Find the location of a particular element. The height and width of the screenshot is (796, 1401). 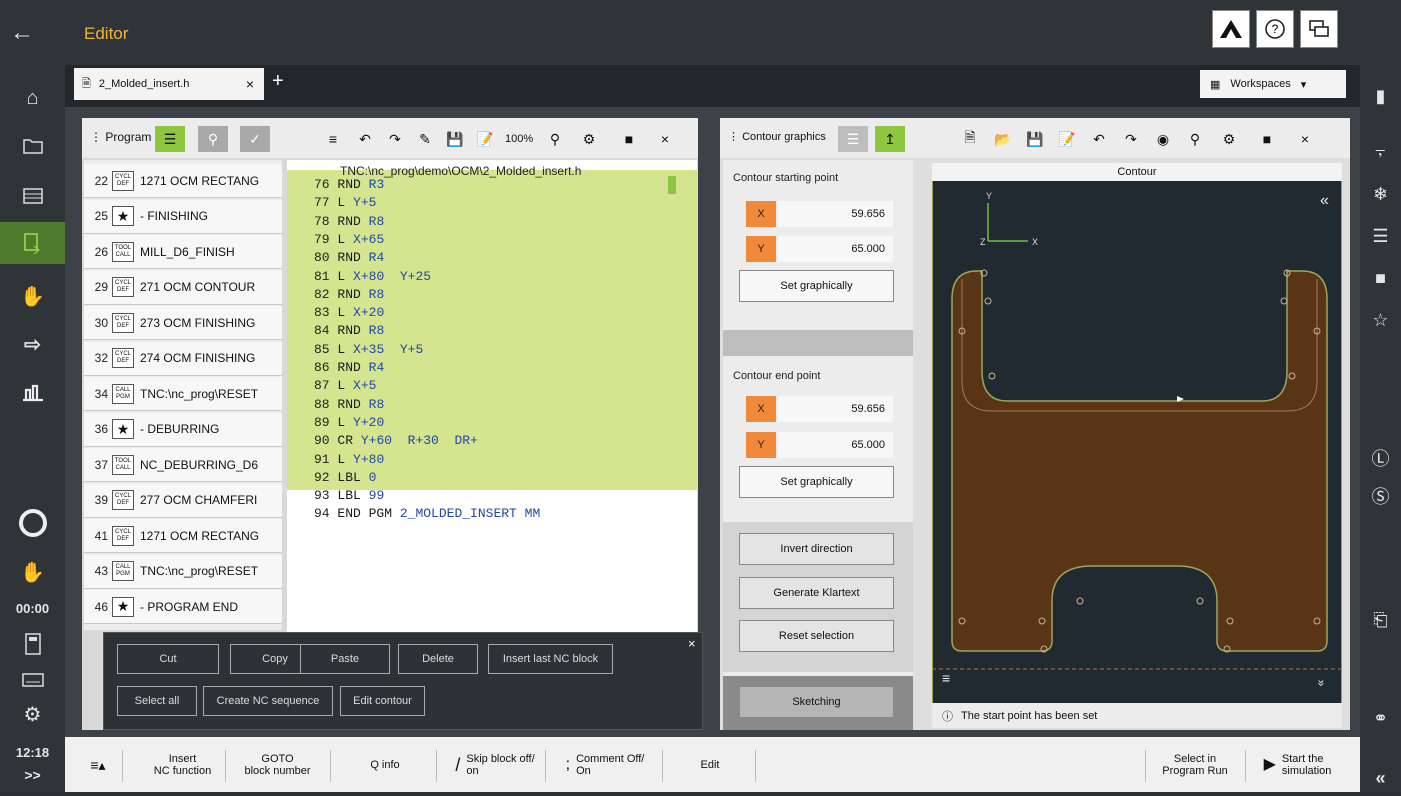

settings-icon: ⚙ is located at coordinates (589, 139).